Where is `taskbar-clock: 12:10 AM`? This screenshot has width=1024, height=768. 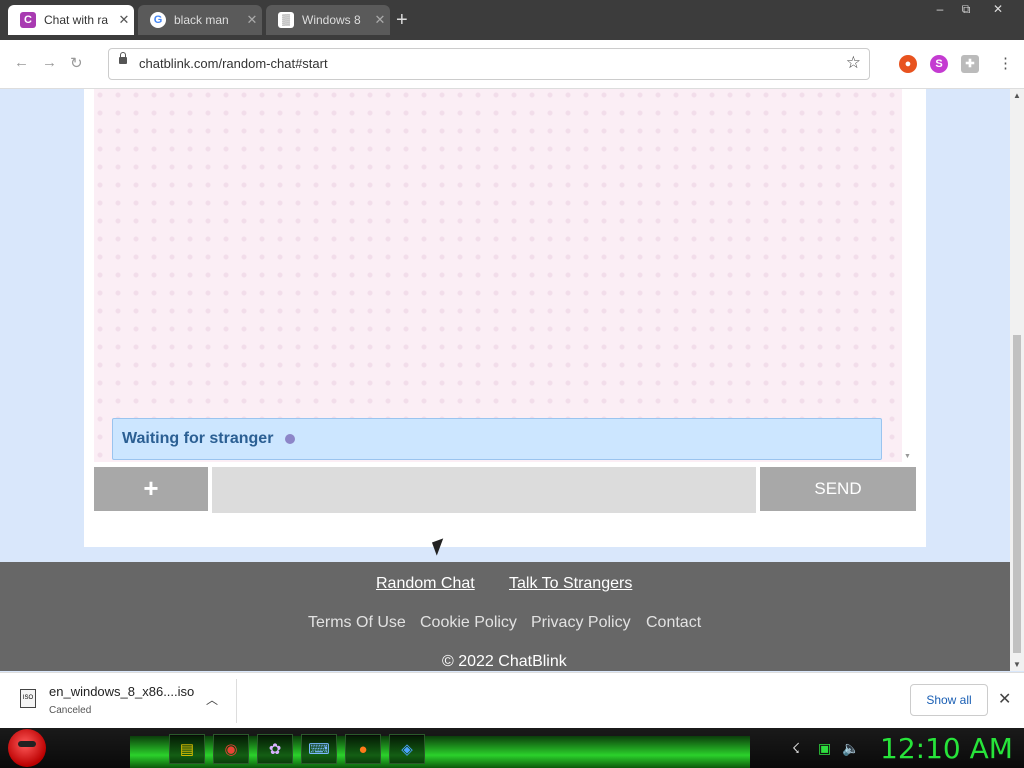
taskbar-clock: 12:10 AM is located at coordinates (946, 748).